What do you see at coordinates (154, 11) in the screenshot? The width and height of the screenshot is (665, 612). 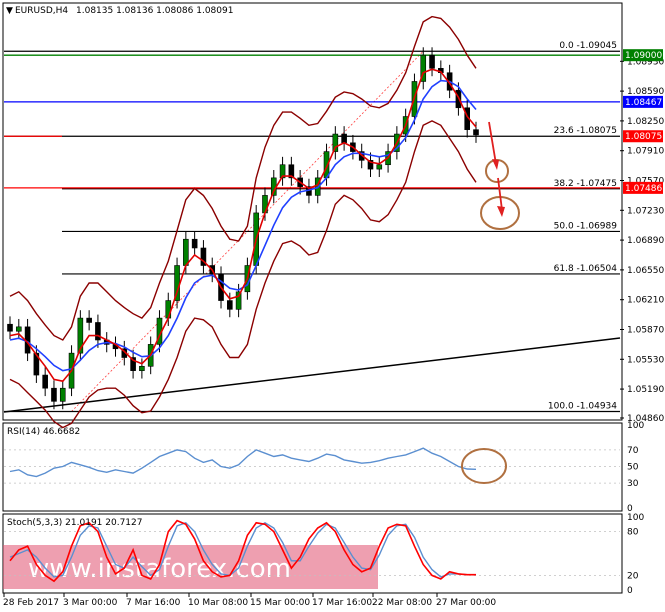 I see `ohlc-values: 1.08135 1.08136 1.08086 1.08091` at bounding box center [154, 11].